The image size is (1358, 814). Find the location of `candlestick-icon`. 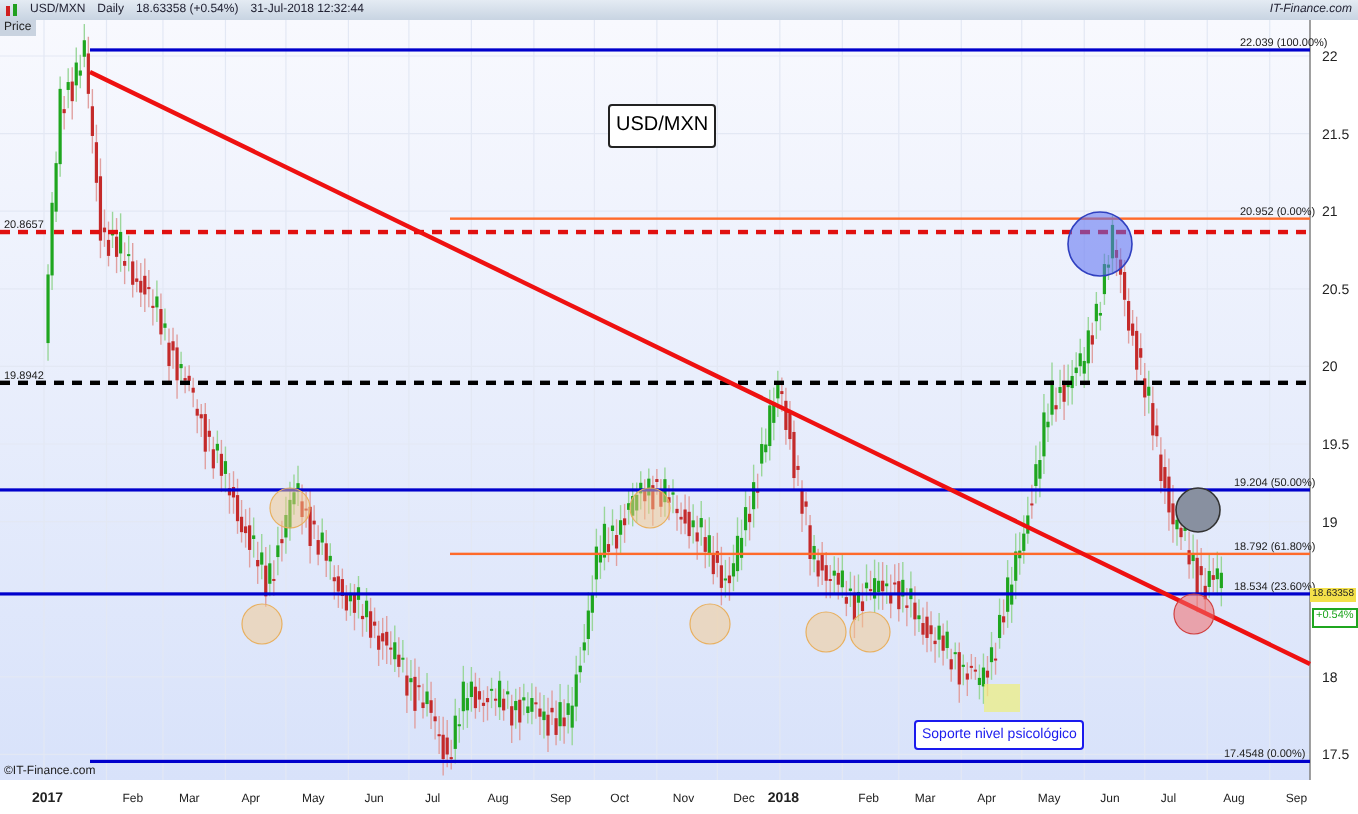

candlestick-icon is located at coordinates (12, 10).